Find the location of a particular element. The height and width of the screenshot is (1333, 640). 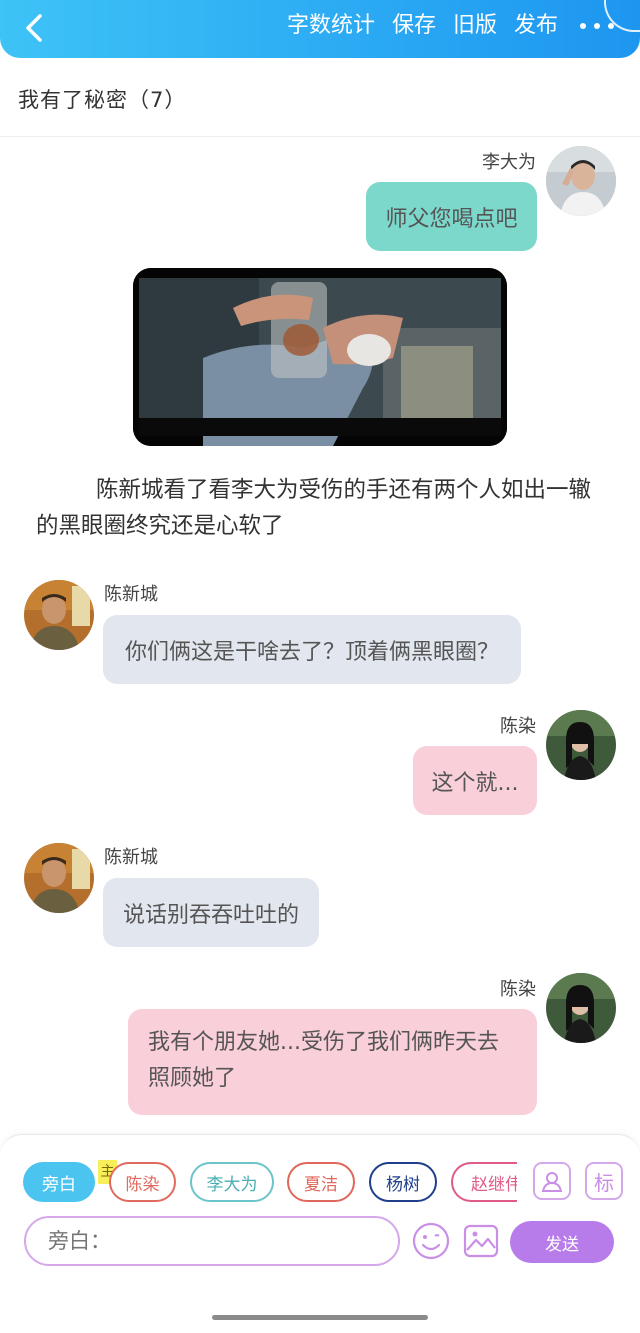

speaker-name: 李大为 is located at coordinates (509, 162).